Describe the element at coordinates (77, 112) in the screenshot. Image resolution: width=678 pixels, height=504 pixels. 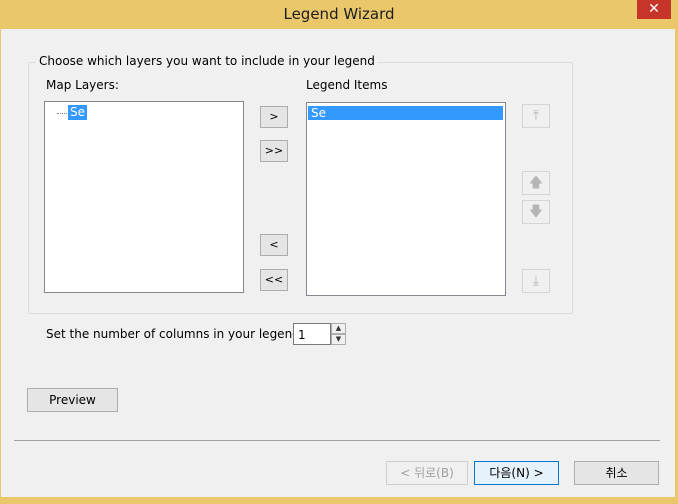
I see `map-layer-item: Se` at that location.